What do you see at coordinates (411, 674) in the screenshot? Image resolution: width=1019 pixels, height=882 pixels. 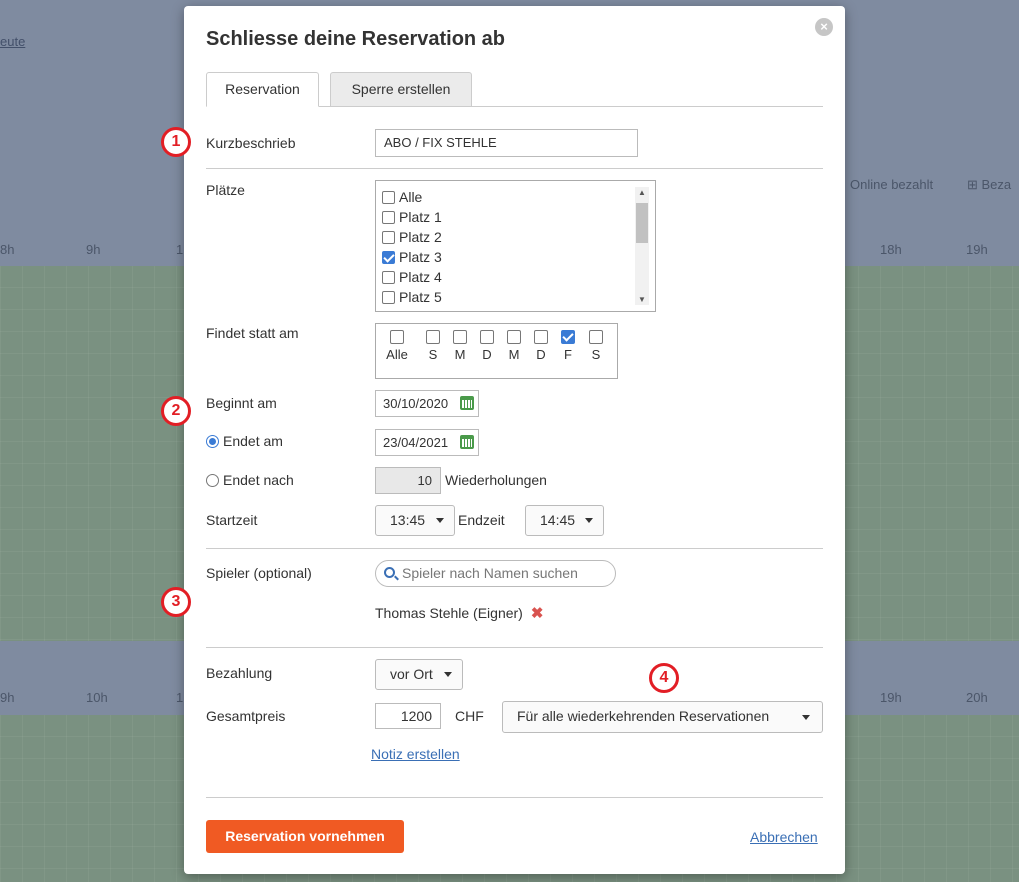 I see `payment-value: vor Ort` at bounding box center [411, 674].